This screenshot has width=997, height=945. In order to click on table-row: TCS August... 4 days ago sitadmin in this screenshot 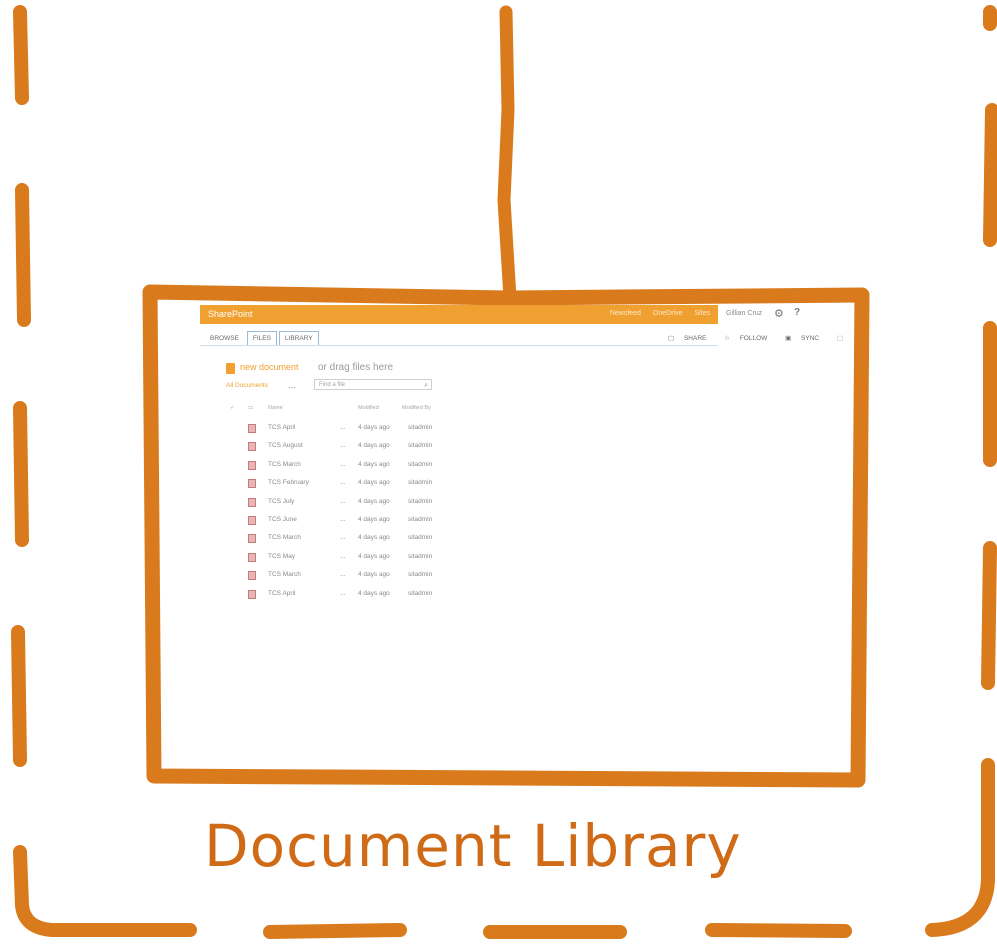, I will do `click(358, 448)`.